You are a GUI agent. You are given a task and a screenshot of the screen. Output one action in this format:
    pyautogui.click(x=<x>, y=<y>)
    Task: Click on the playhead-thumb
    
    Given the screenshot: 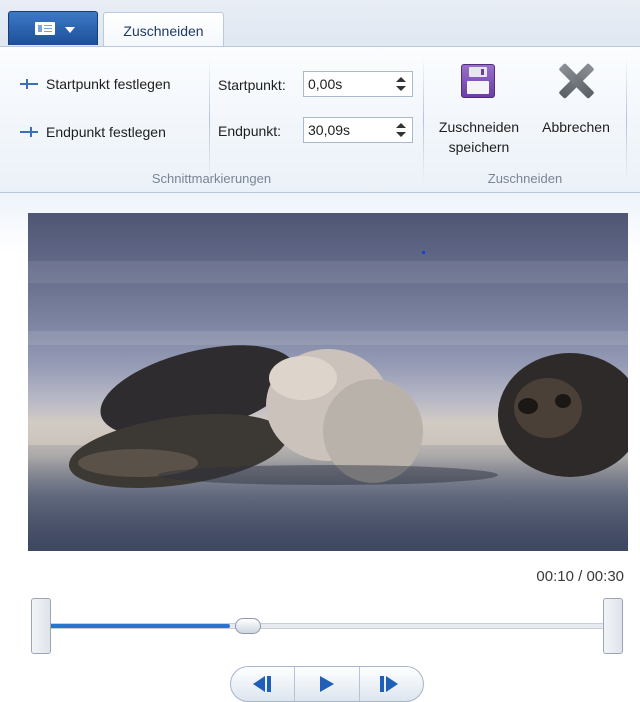 What is the action you would take?
    pyautogui.click(x=248, y=626)
    